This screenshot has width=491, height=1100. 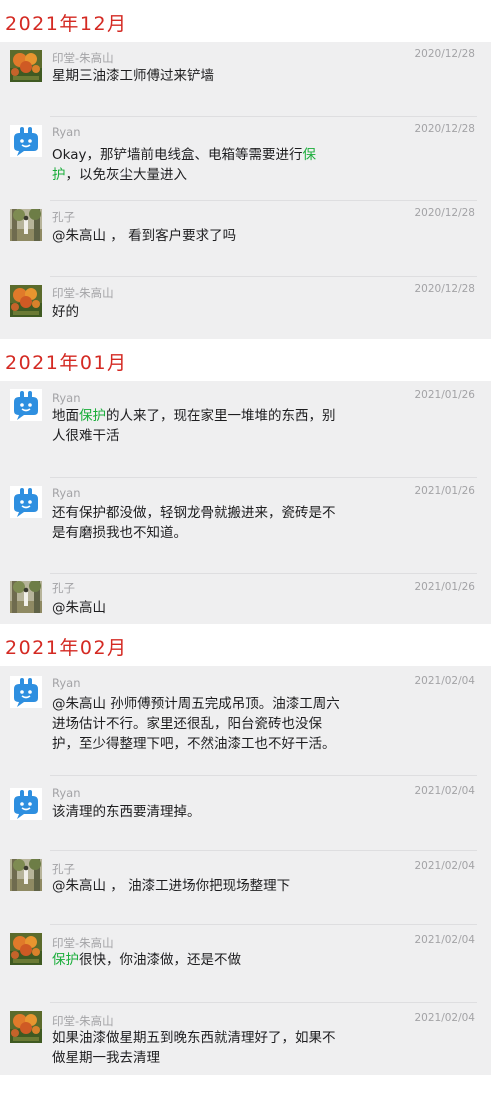 What do you see at coordinates (202, 1048) in the screenshot?
I see `message-text: 如果油漆做星期五到晚东西就清理好了，如果不 做星期一我去清理` at bounding box center [202, 1048].